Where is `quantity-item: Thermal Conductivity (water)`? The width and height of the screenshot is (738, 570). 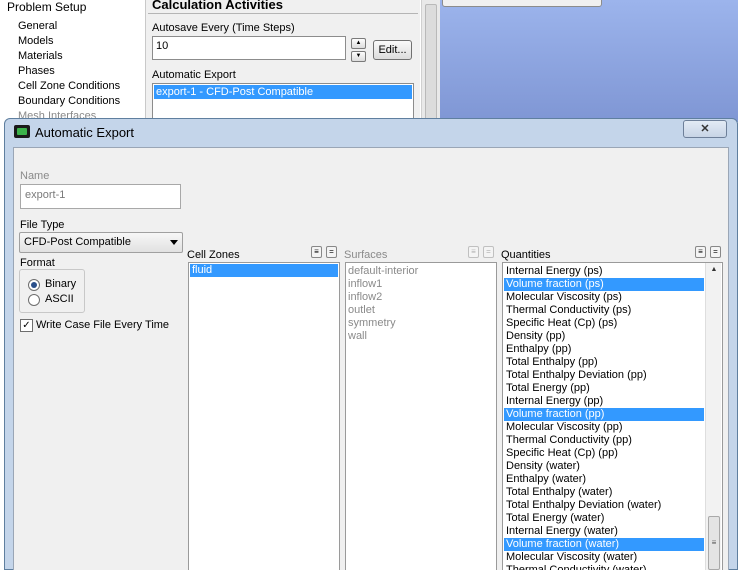 quantity-item: Thermal Conductivity (water) is located at coordinates (604, 567).